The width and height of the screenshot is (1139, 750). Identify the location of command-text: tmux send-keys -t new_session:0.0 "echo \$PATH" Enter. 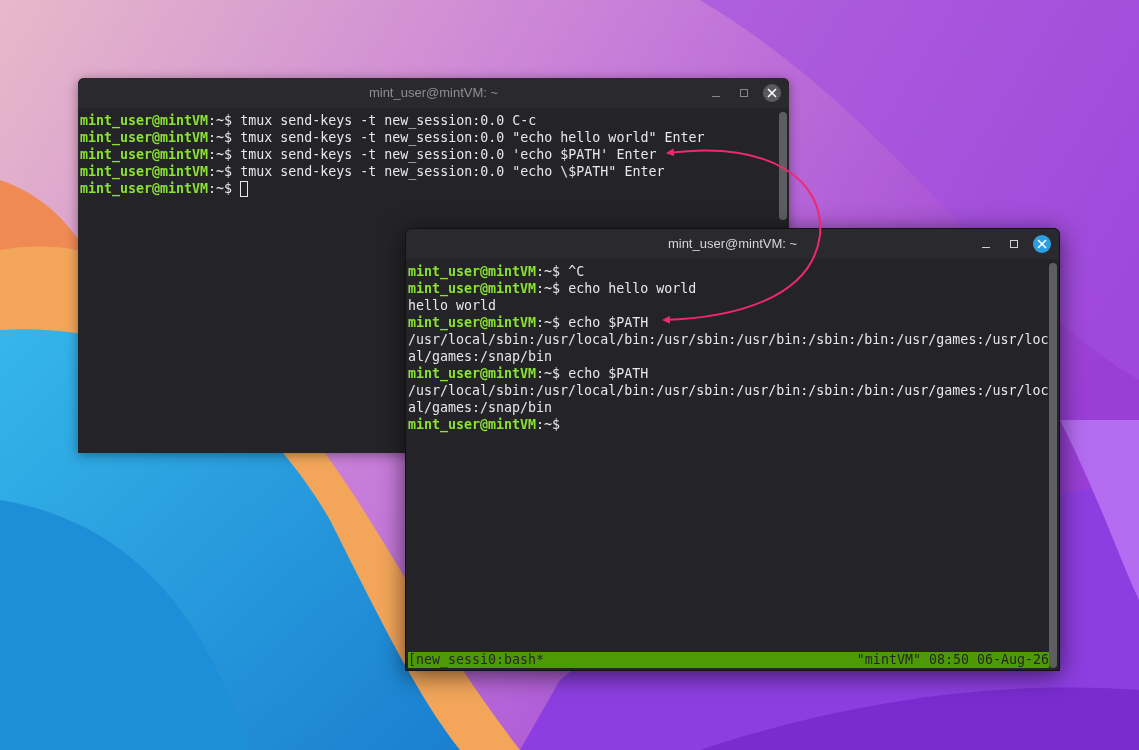
(452, 171).